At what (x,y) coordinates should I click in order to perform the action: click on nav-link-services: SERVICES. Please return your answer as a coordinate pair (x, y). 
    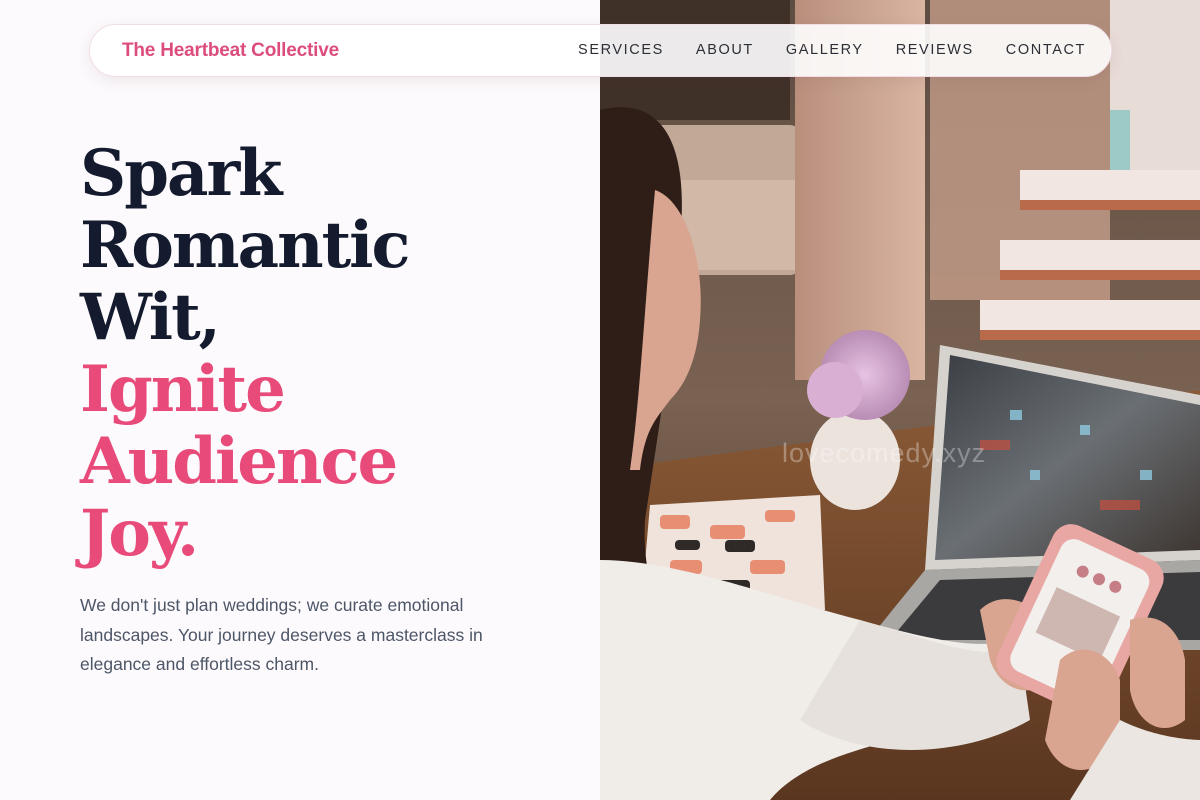
    Looking at the image, I should click on (621, 50).